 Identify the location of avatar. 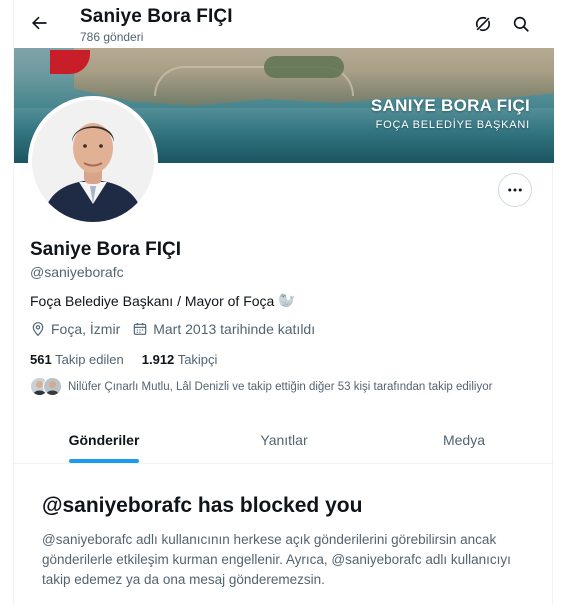
(93, 161).